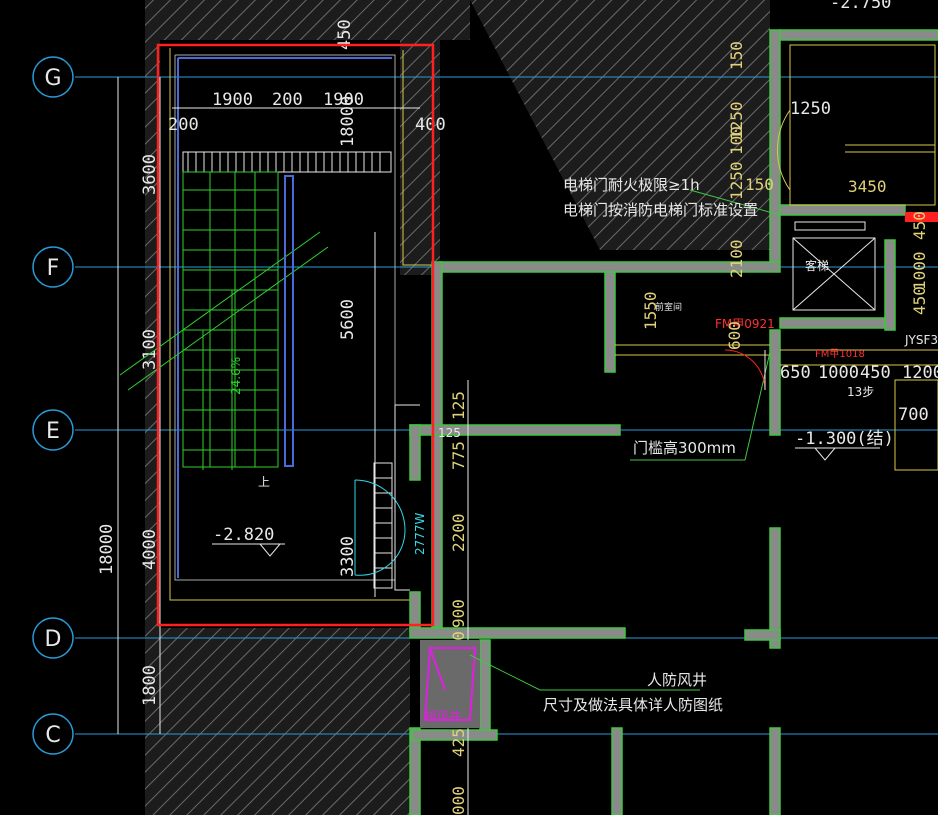 The height and width of the screenshot is (815, 938). I want to click on svg-text: C, so click(52, 735).